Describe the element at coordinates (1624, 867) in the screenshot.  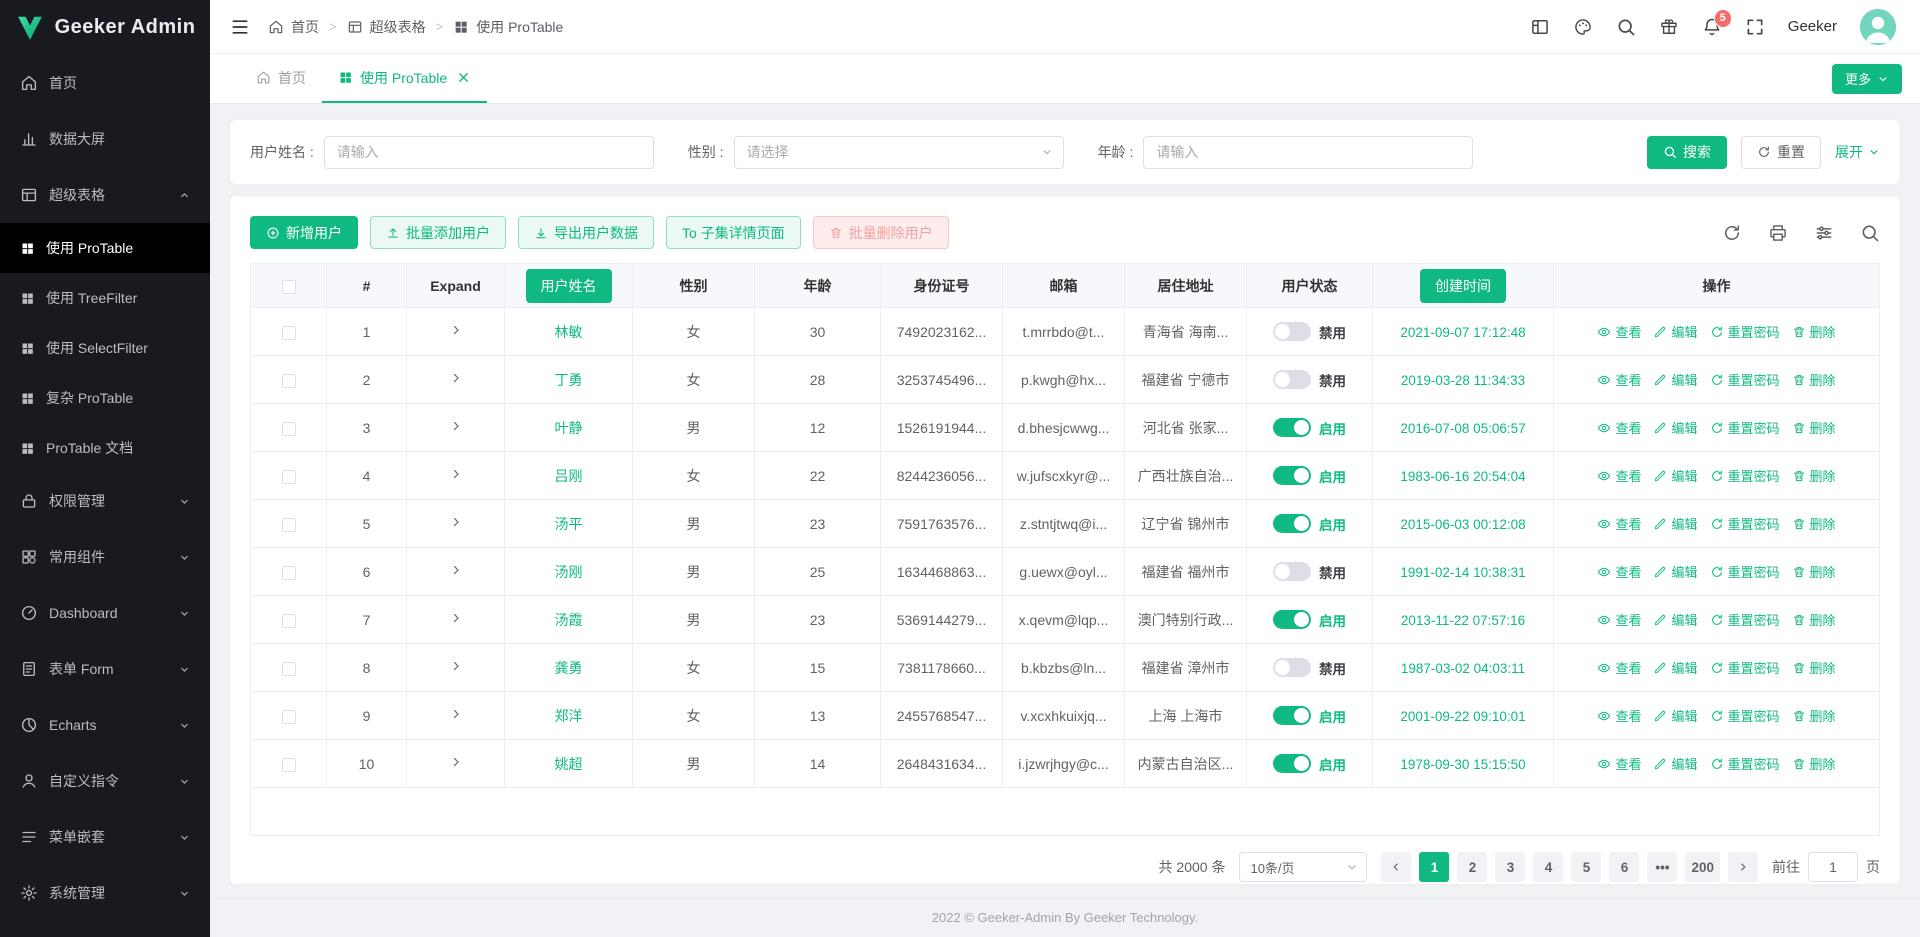
I see `pager-page-6-button: 6` at that location.